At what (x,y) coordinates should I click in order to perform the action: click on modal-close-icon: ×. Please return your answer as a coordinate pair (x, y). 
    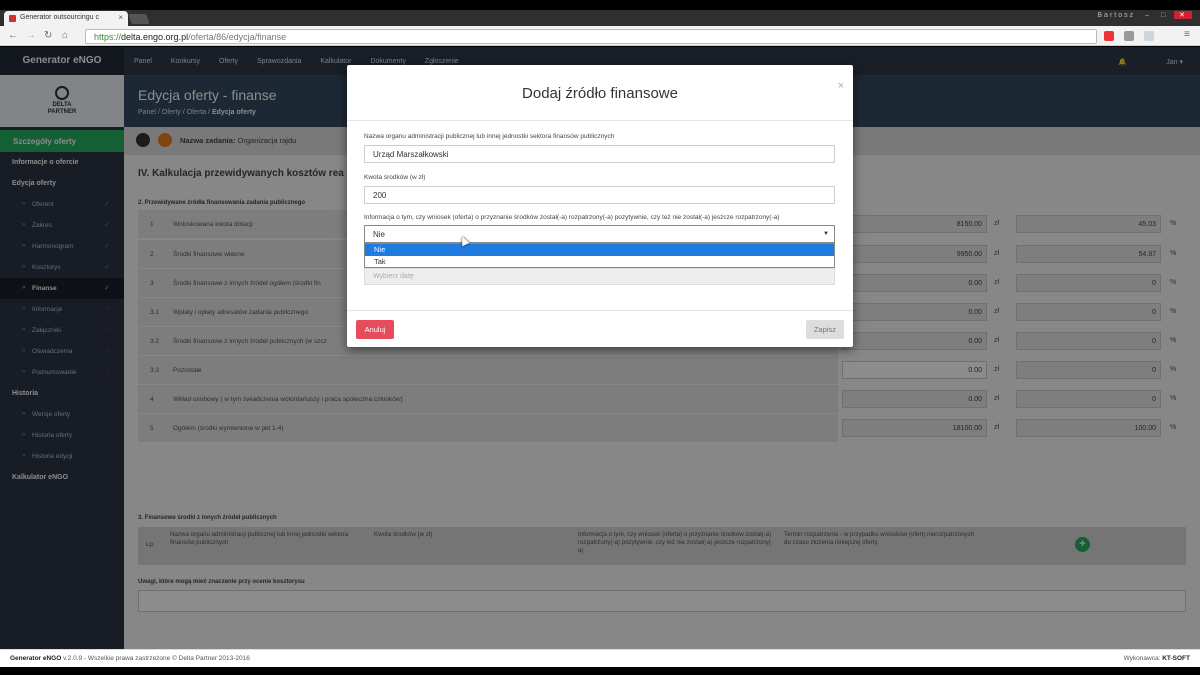
    Looking at the image, I should click on (841, 86).